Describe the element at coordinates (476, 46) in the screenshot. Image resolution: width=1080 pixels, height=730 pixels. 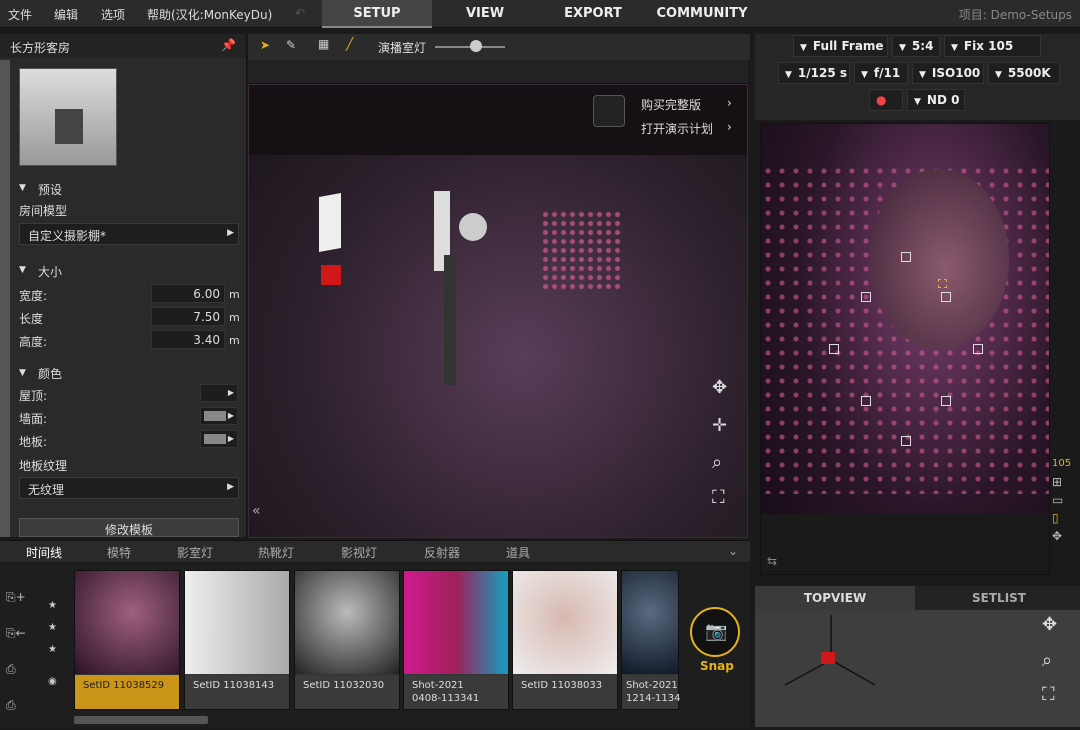
I see `light-slider-thumb` at that location.